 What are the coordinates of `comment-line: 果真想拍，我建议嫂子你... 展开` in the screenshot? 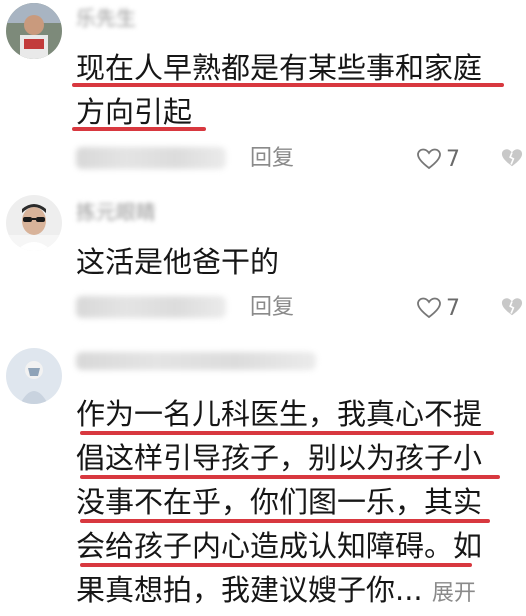 It's located at (279, 592).